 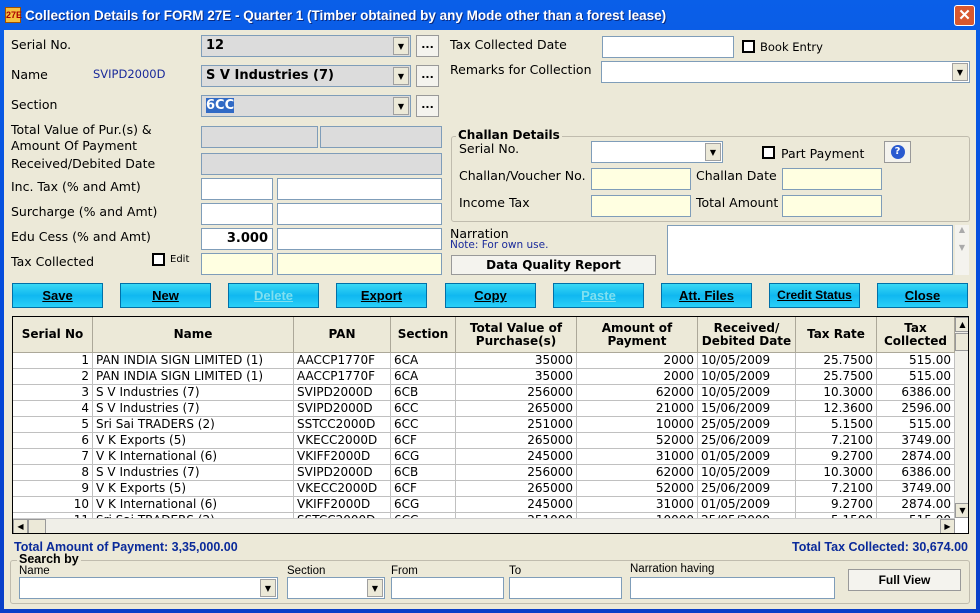 I want to click on voucher-label: Challan/Voucher No., so click(x=522, y=175).